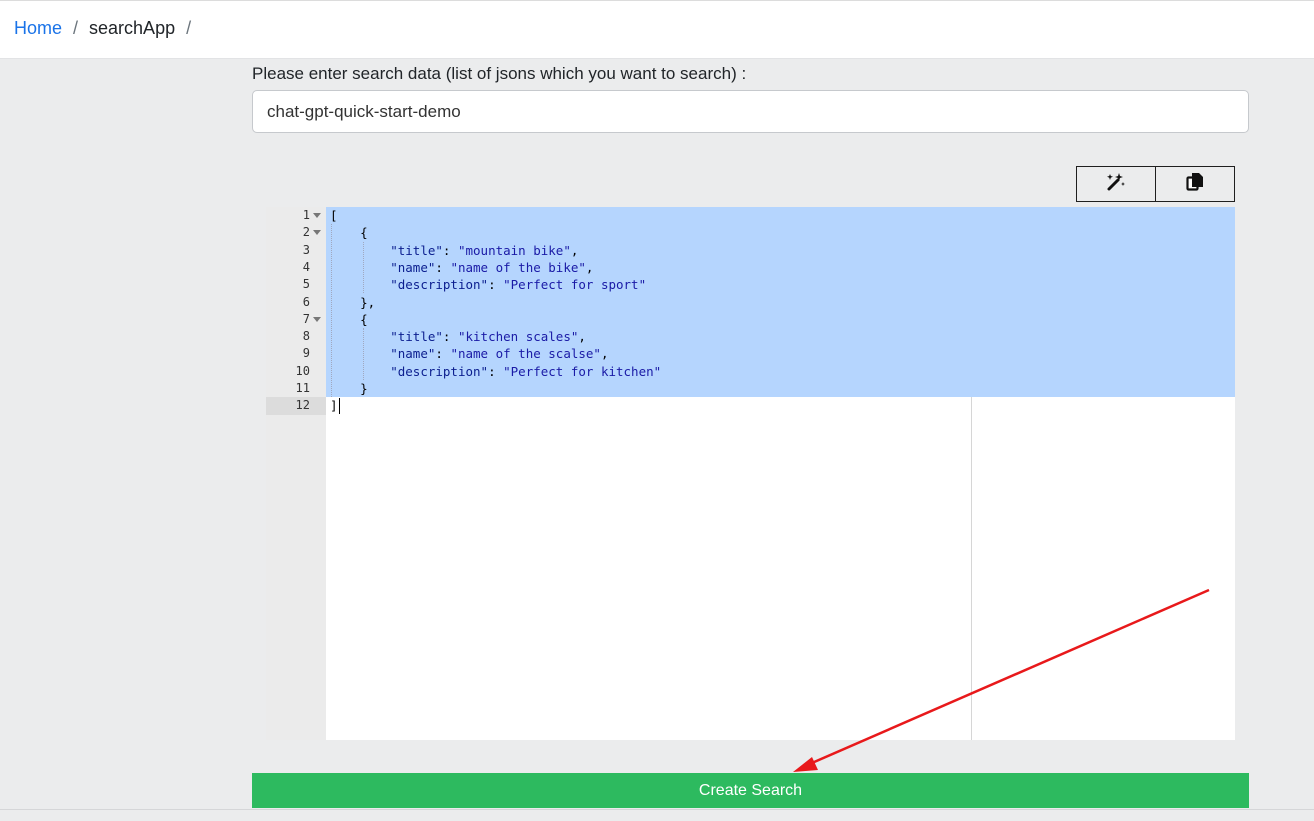 Image resolution: width=1314 pixels, height=821 pixels. I want to click on line-number-active: 12, so click(296, 406).